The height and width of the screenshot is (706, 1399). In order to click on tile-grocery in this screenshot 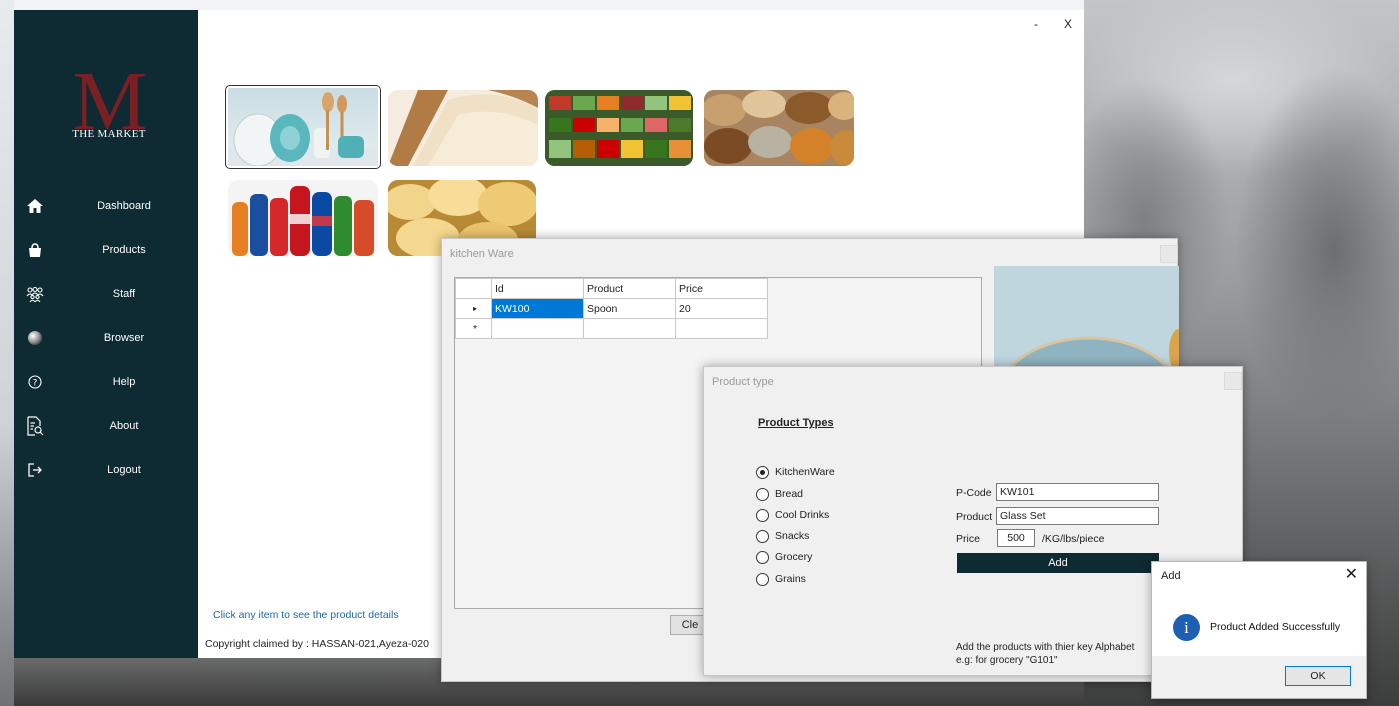, I will do `click(619, 128)`.